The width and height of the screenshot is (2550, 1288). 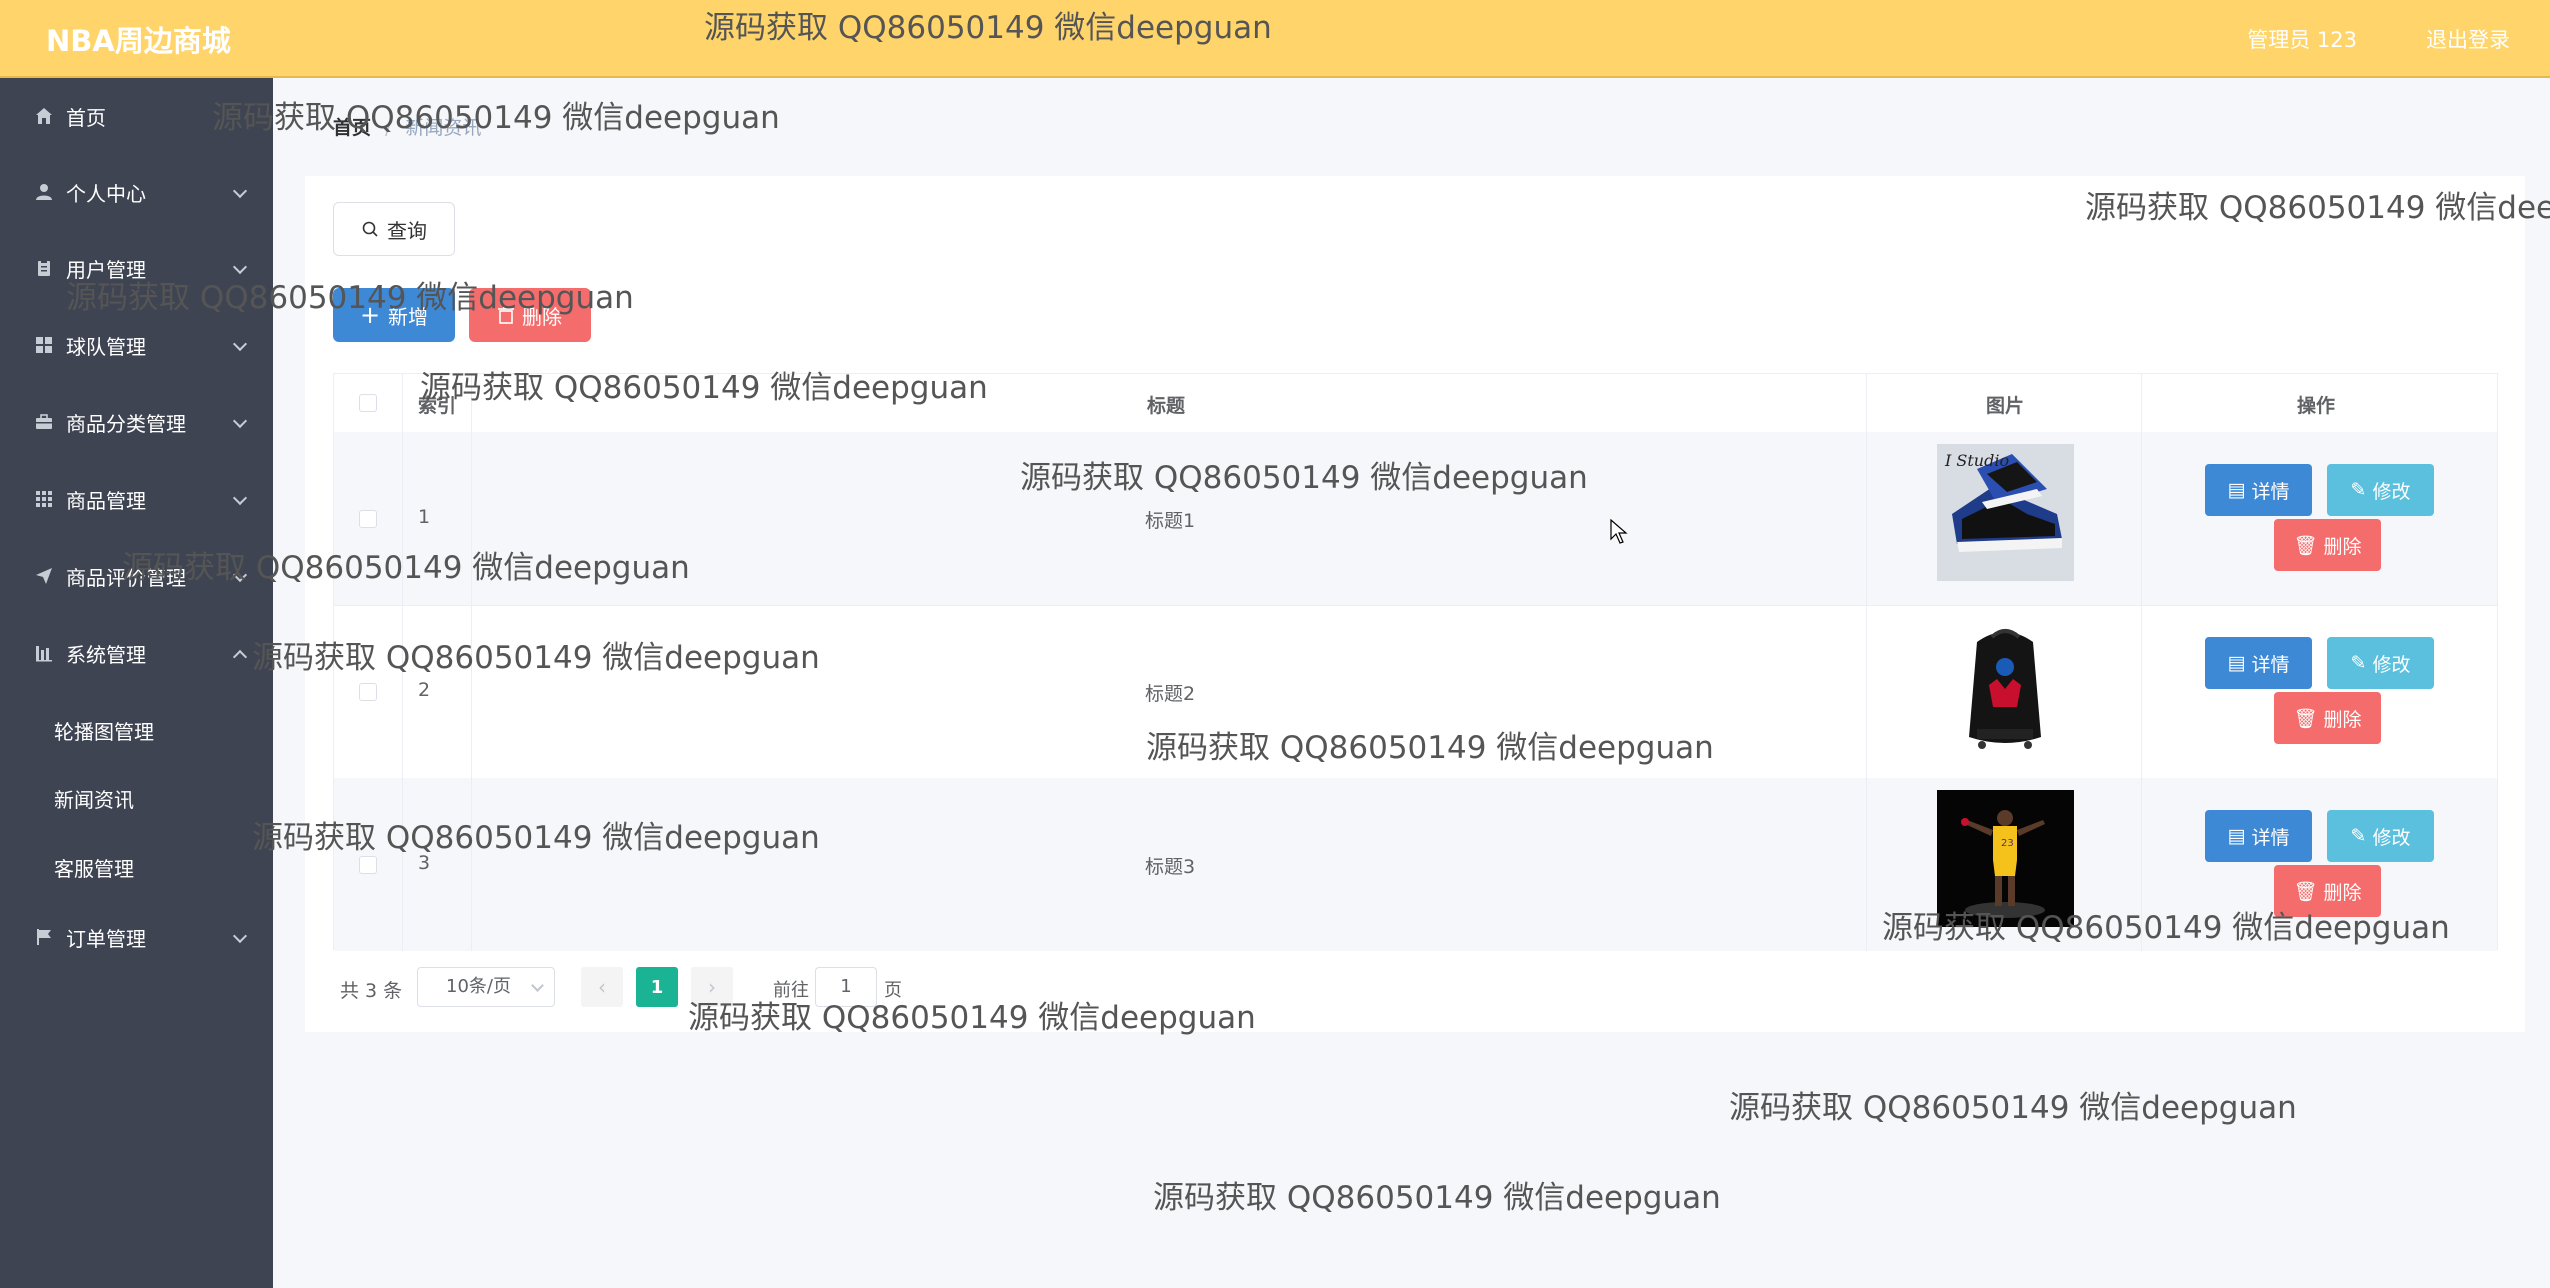 I want to click on breadcrumb: 首页 / 新闻资讯, so click(x=407, y=126).